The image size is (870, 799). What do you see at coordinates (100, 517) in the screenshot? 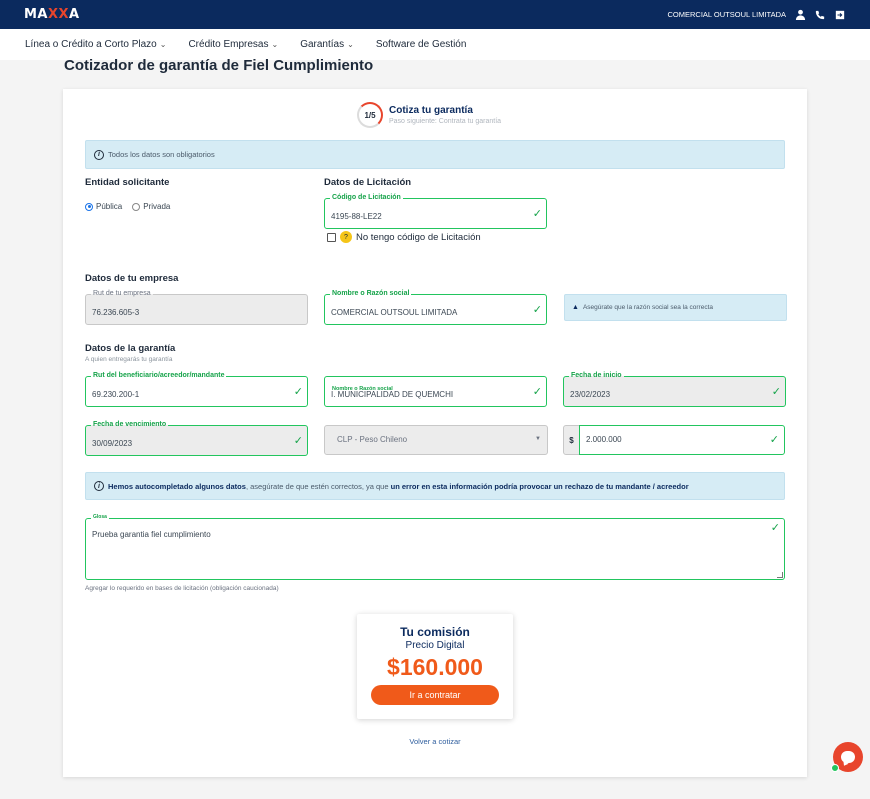
I see `glosa-label: Glosa` at bounding box center [100, 517].